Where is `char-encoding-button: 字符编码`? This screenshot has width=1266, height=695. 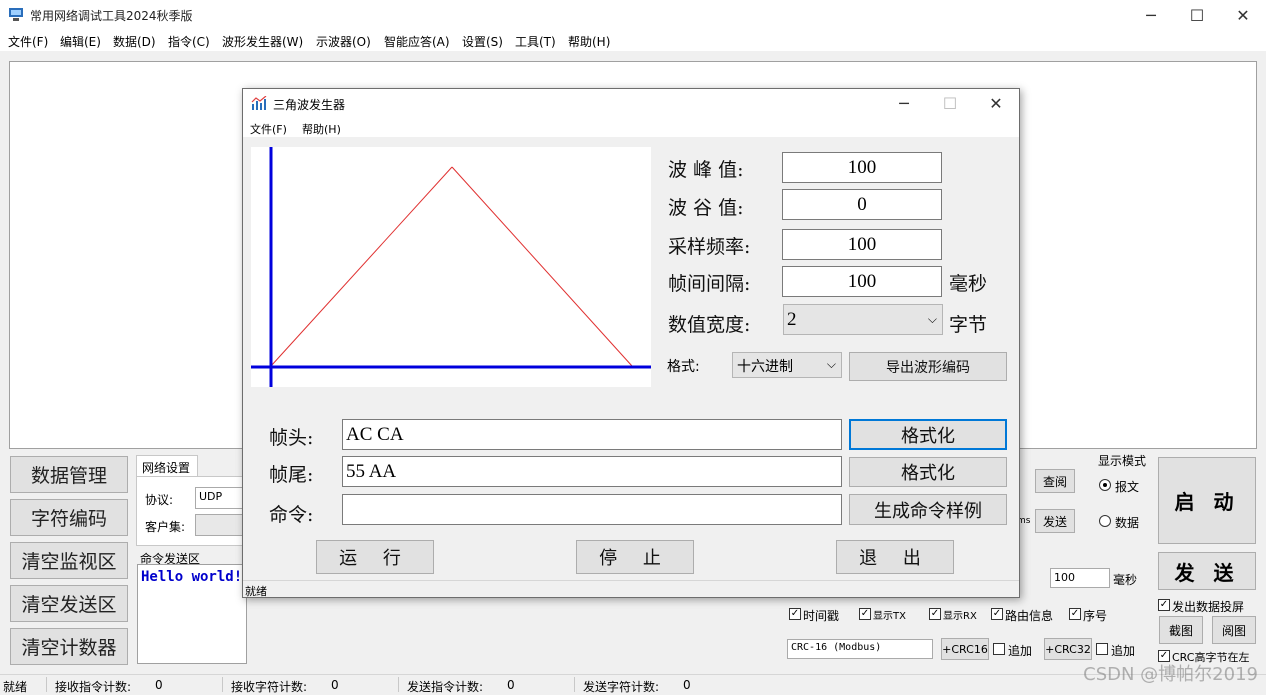 char-encoding-button: 字符编码 is located at coordinates (69, 517).